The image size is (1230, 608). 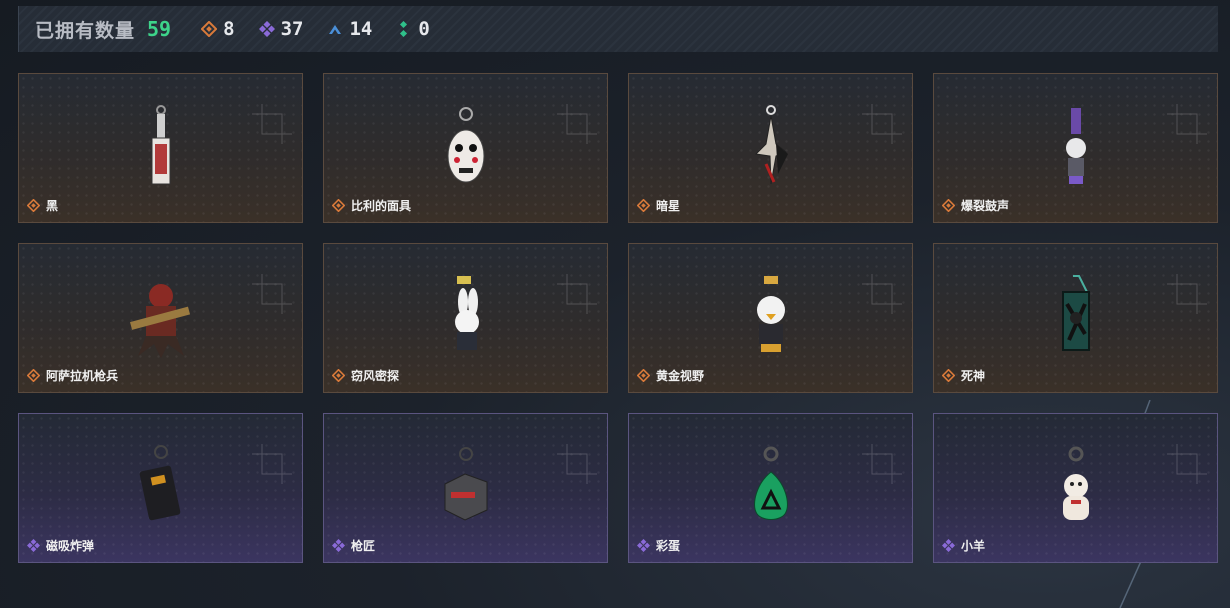 What do you see at coordinates (160, 145) in the screenshot?
I see `keychain-tag-icon` at bounding box center [160, 145].